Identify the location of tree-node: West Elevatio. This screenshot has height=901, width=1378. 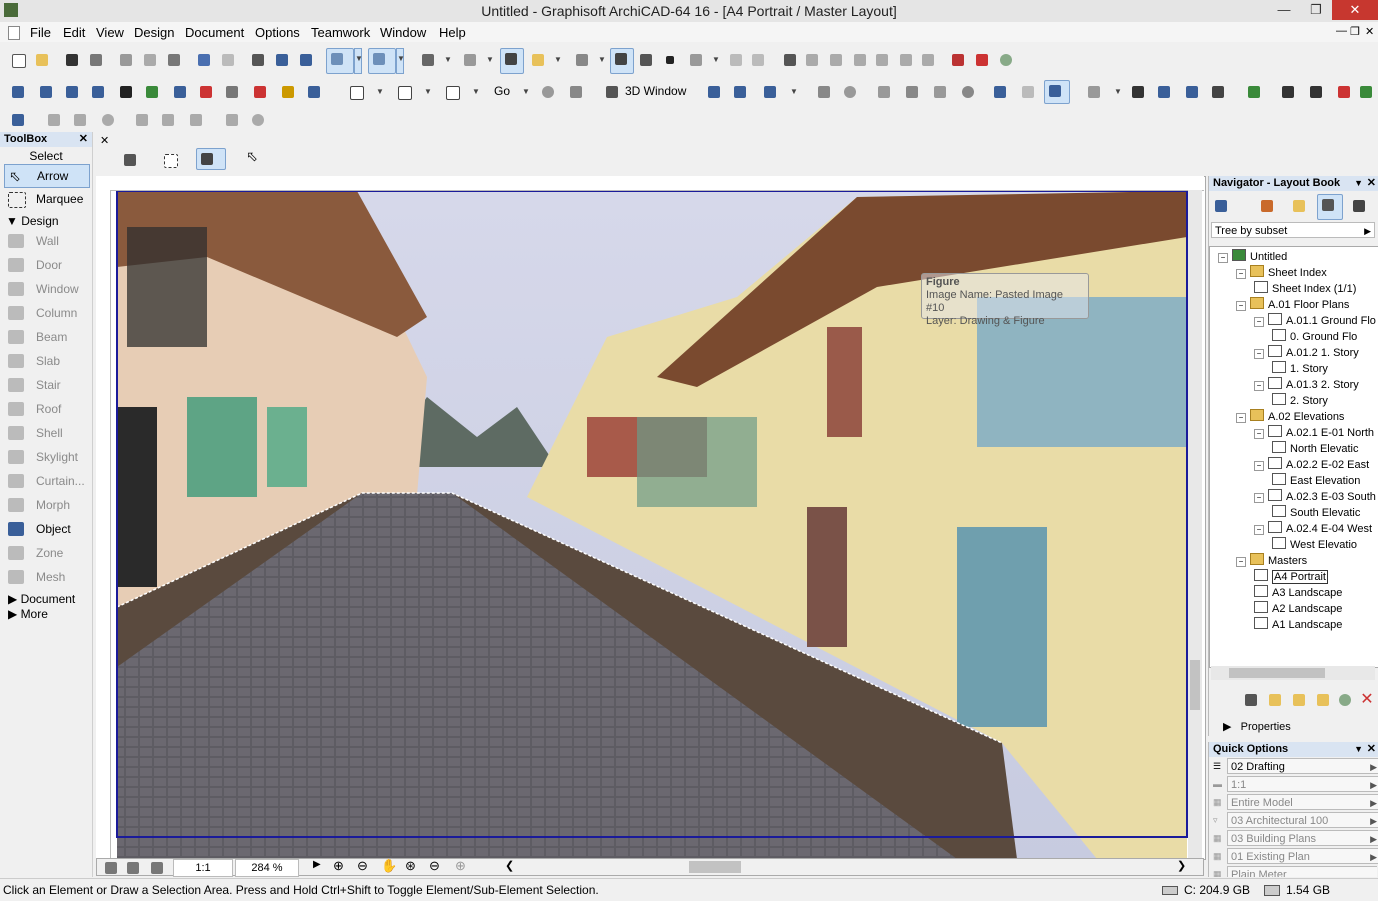
(1314, 545).